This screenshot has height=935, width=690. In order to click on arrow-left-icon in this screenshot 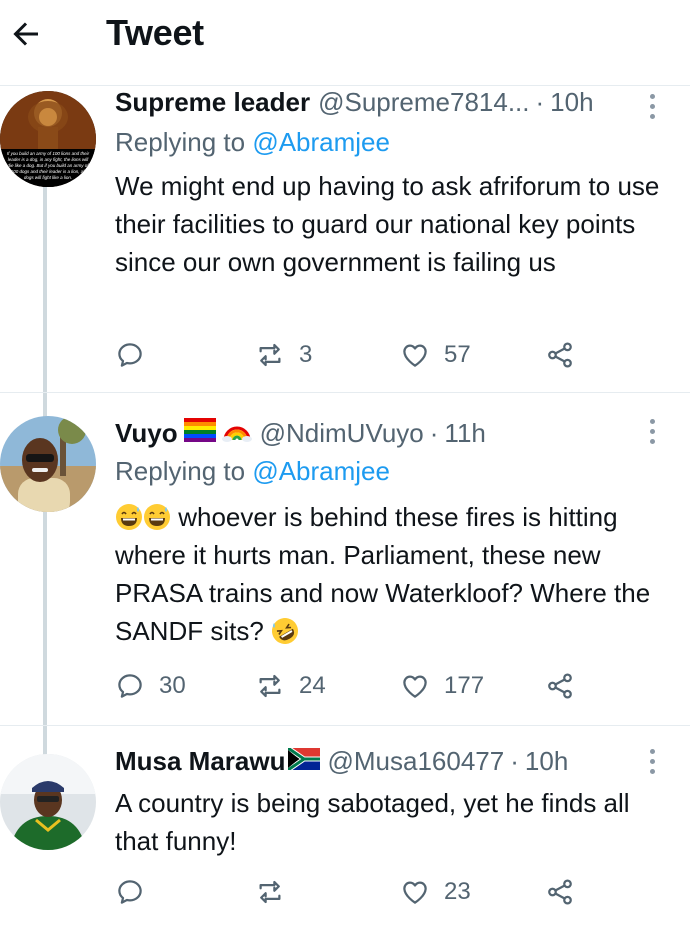, I will do `click(25, 34)`.